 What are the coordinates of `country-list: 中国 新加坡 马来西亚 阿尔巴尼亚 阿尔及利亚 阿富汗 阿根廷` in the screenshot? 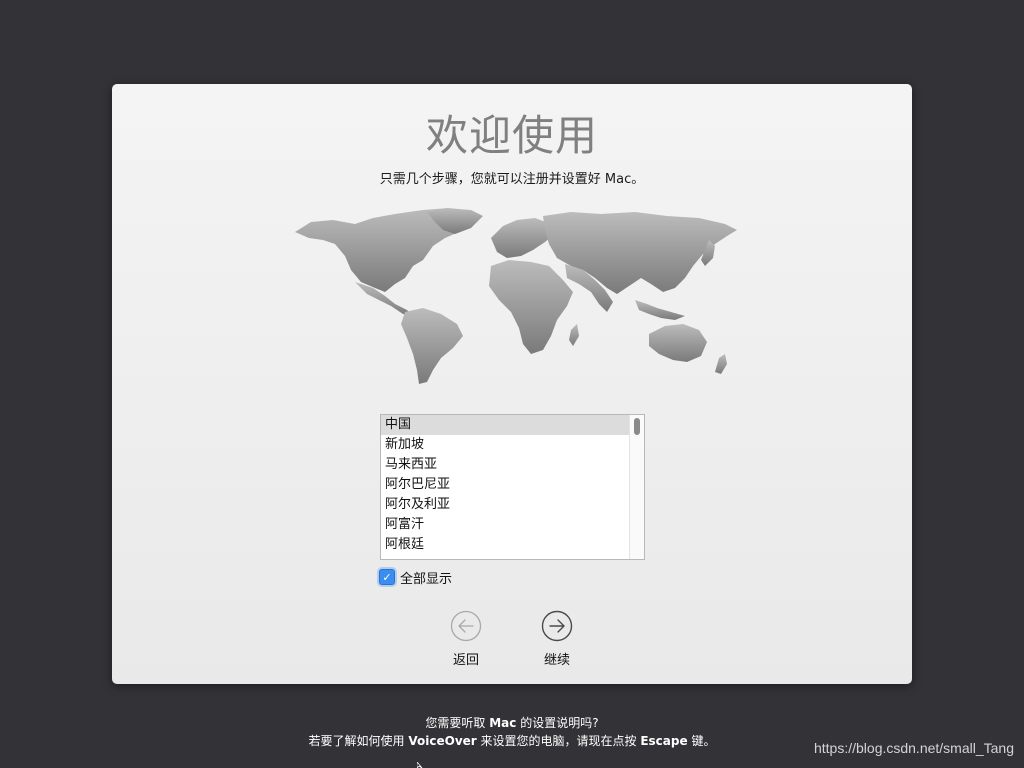 It's located at (512, 487).